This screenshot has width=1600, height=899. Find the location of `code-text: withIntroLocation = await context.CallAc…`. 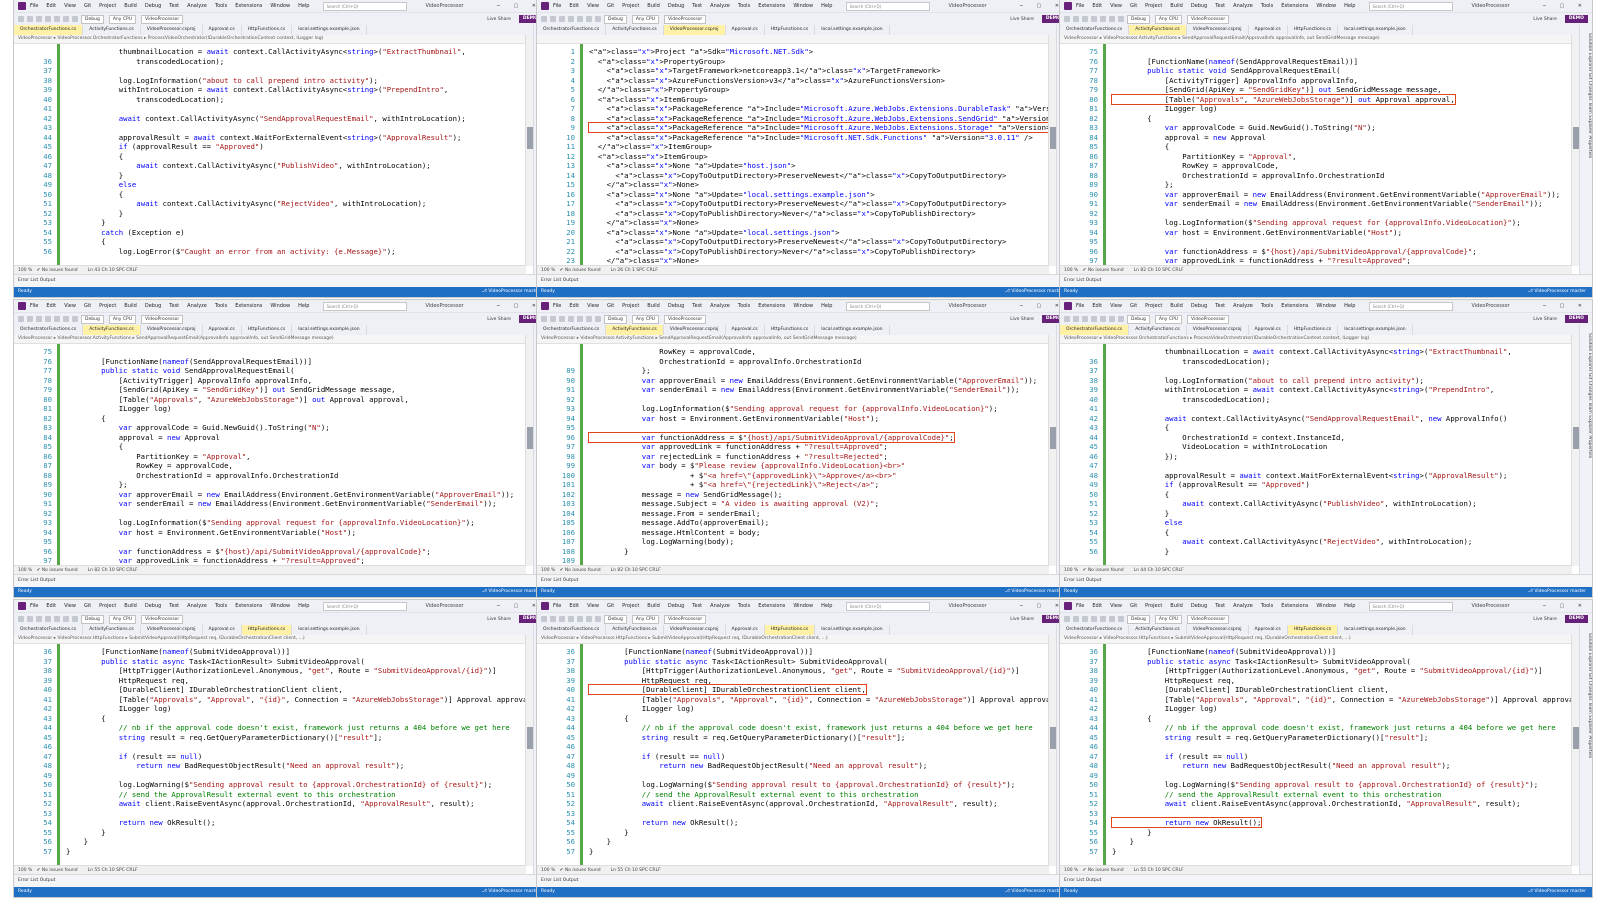

code-text: withIntroLocation = await context.CallAc… is located at coordinates (1303, 389).